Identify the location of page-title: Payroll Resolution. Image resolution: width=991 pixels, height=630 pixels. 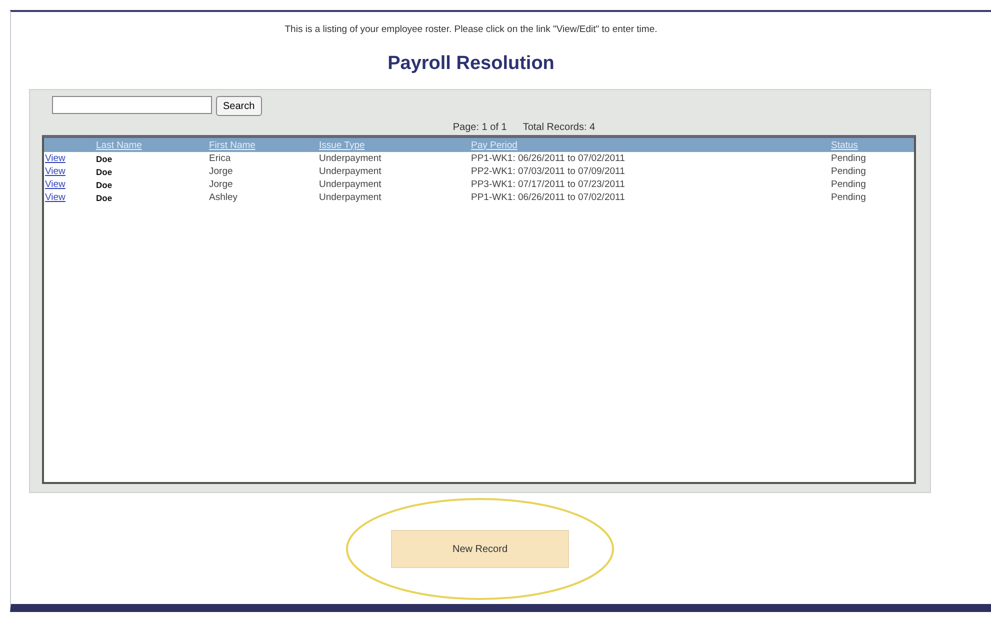
(472, 64).